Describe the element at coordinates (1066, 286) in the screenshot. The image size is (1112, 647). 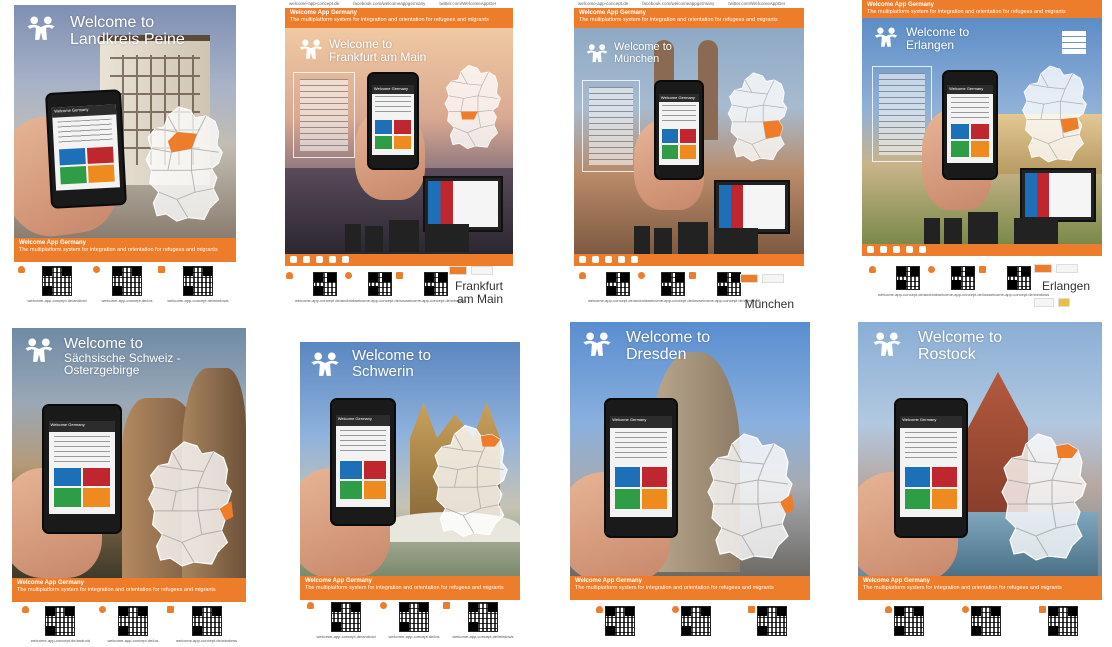
I see `city-name: Erlangen` at that location.